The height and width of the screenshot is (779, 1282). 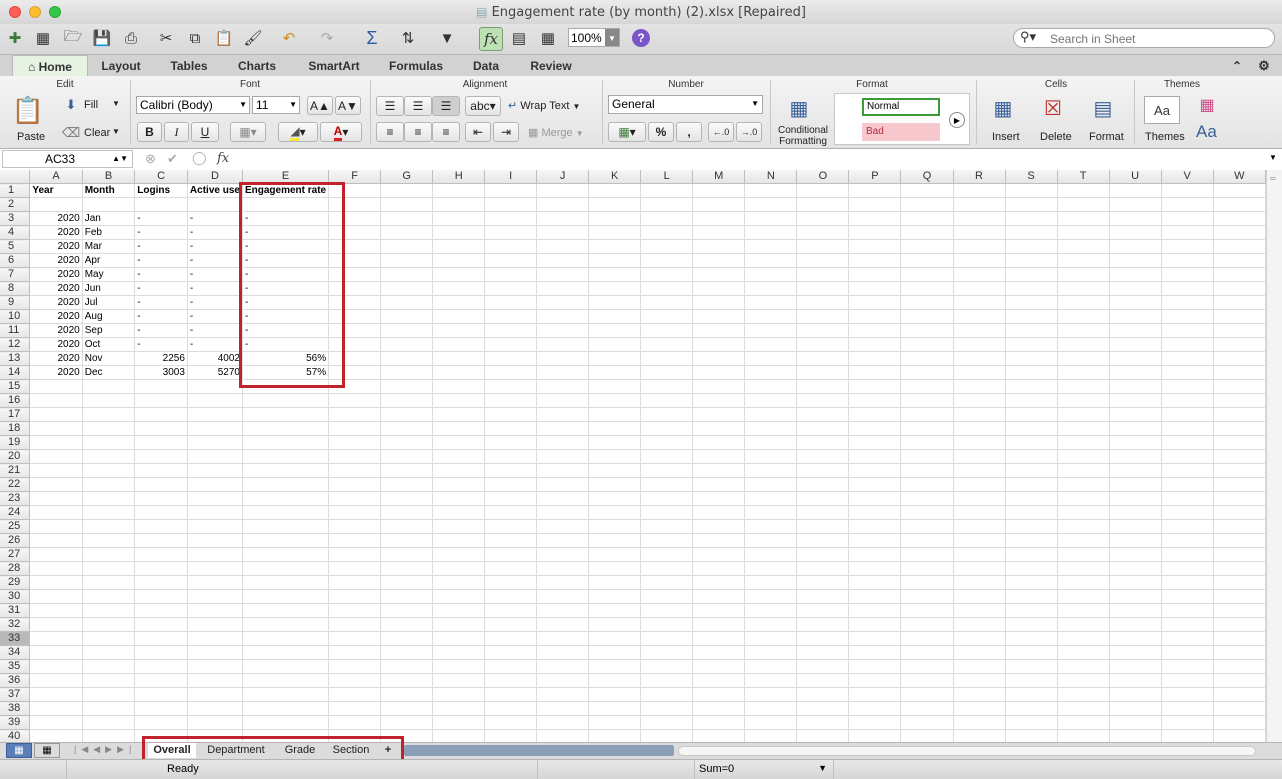 What do you see at coordinates (408, 38) in the screenshot?
I see `sort-icon: ⇅` at bounding box center [408, 38].